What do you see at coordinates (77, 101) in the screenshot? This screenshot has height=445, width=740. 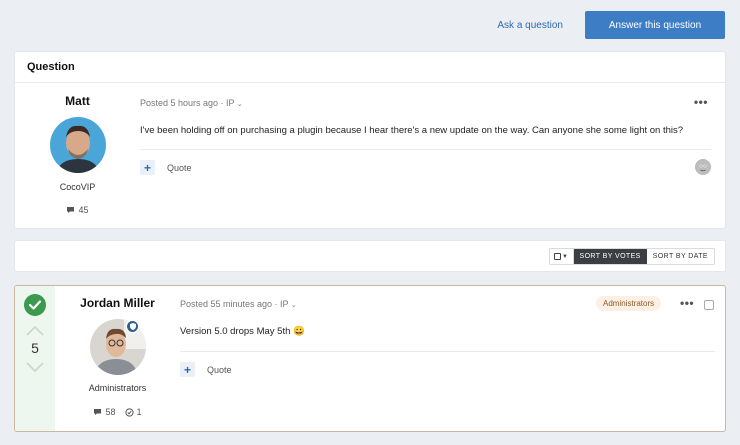 I see `author-name: Matt` at bounding box center [77, 101].